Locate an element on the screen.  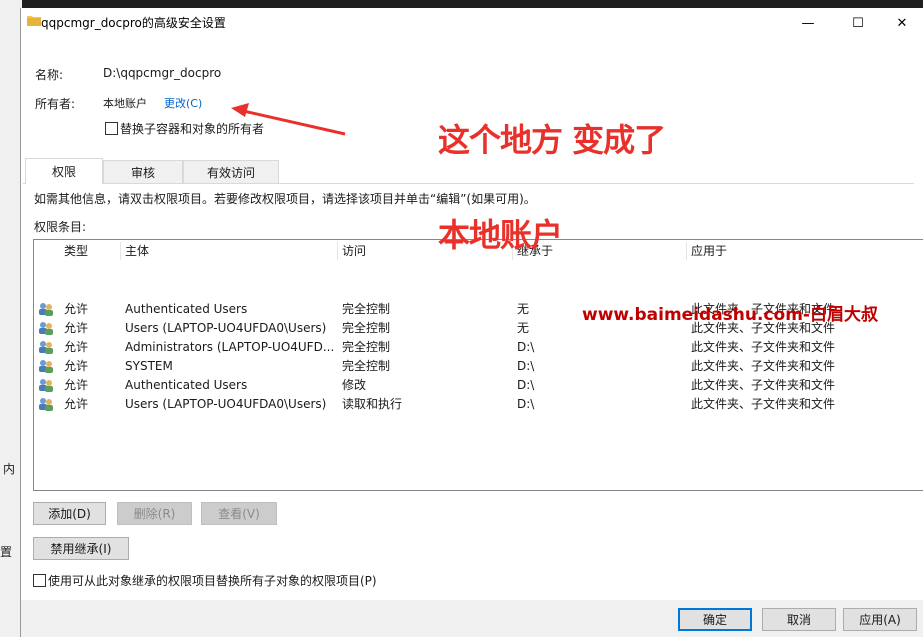
entry-access: 读取和执行 is located at coordinates (372, 404).